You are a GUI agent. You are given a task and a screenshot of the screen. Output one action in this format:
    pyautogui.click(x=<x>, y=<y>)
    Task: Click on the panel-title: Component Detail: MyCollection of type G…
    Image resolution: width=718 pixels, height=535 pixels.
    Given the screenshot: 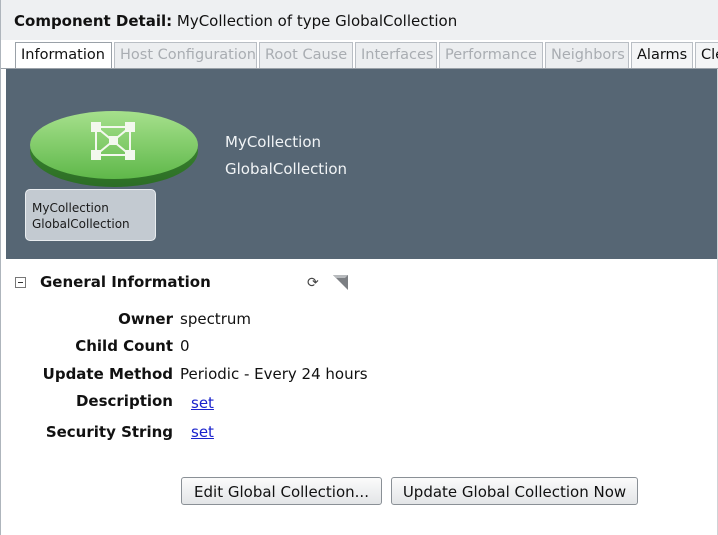 What is the action you would take?
    pyautogui.click(x=235, y=21)
    